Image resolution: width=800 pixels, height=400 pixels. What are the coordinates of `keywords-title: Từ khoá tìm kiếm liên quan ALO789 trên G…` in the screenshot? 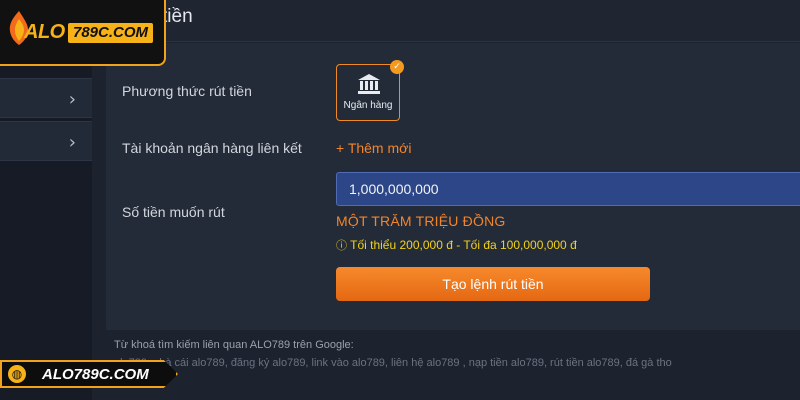 It's located at (234, 345).